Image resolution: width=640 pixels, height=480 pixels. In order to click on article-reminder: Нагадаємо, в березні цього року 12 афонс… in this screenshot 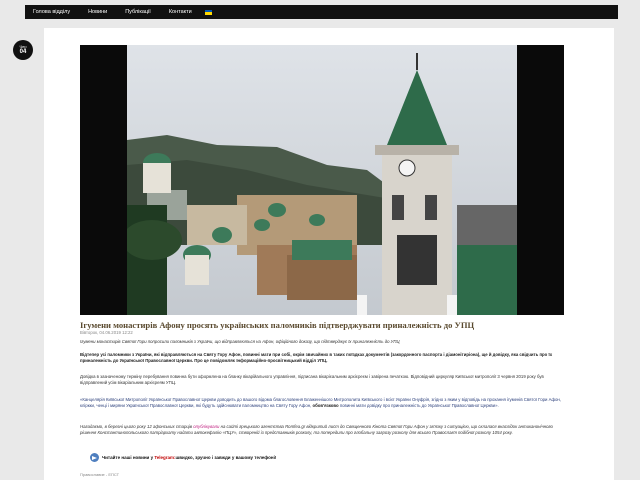, I will do `click(324, 430)`.